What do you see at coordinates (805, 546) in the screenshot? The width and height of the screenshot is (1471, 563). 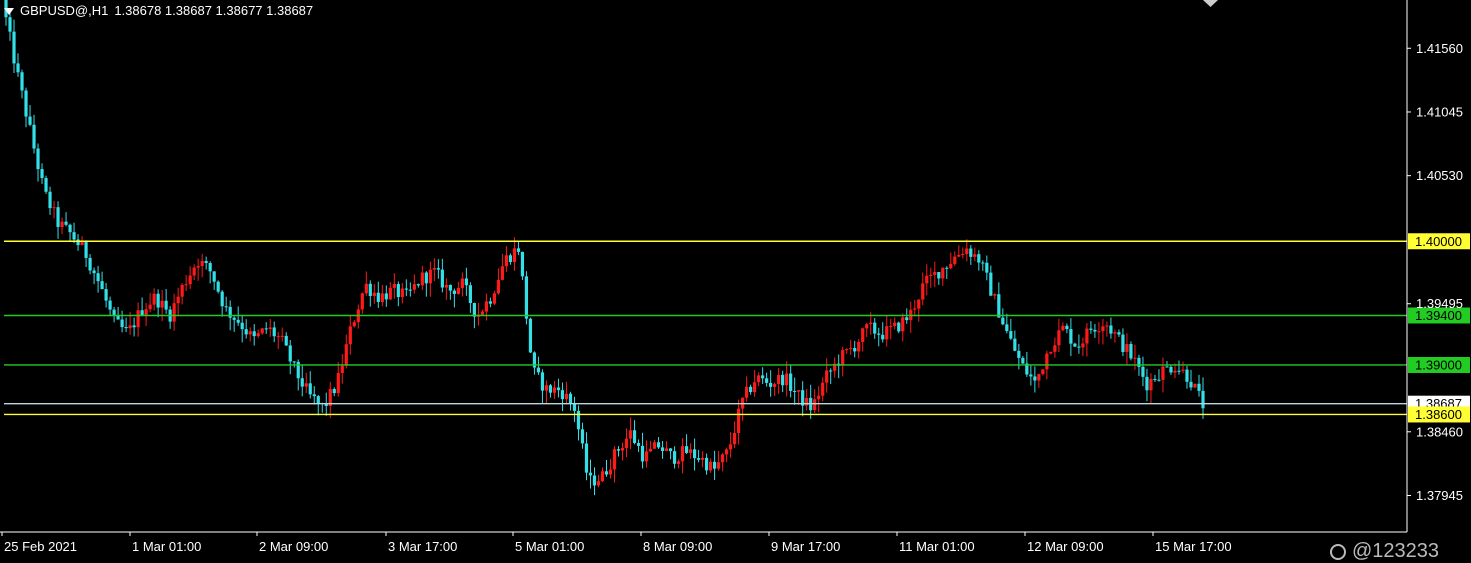 I see `x-tick-label: 9 Mar 17:00` at bounding box center [805, 546].